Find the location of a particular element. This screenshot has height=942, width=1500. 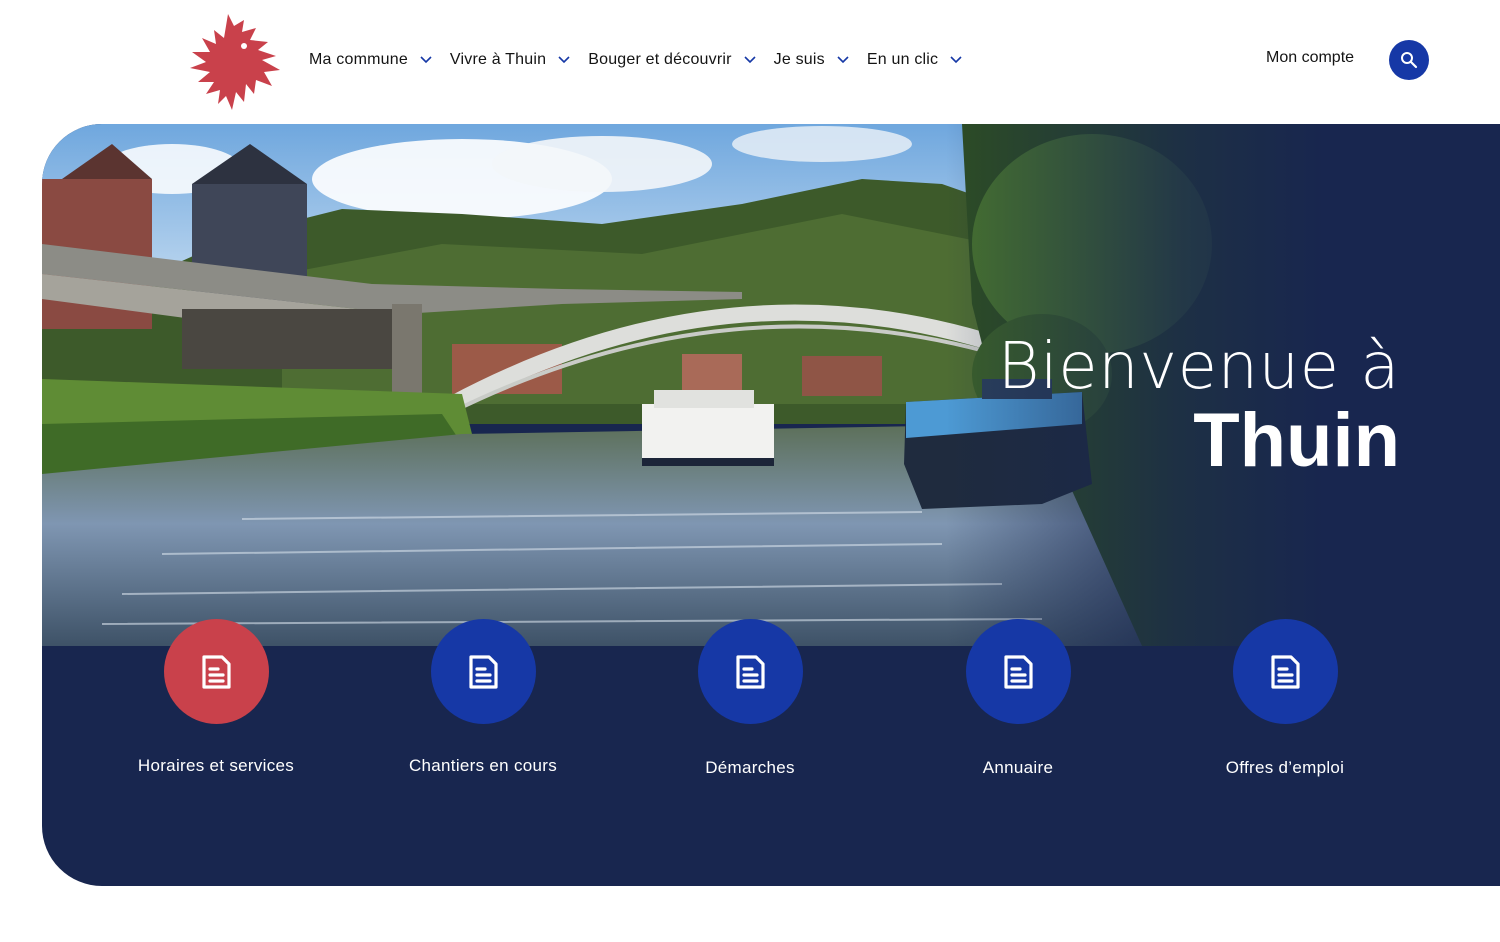

quick-link-offres-emploi: Offres d’emploi is located at coordinates (1285, 698).